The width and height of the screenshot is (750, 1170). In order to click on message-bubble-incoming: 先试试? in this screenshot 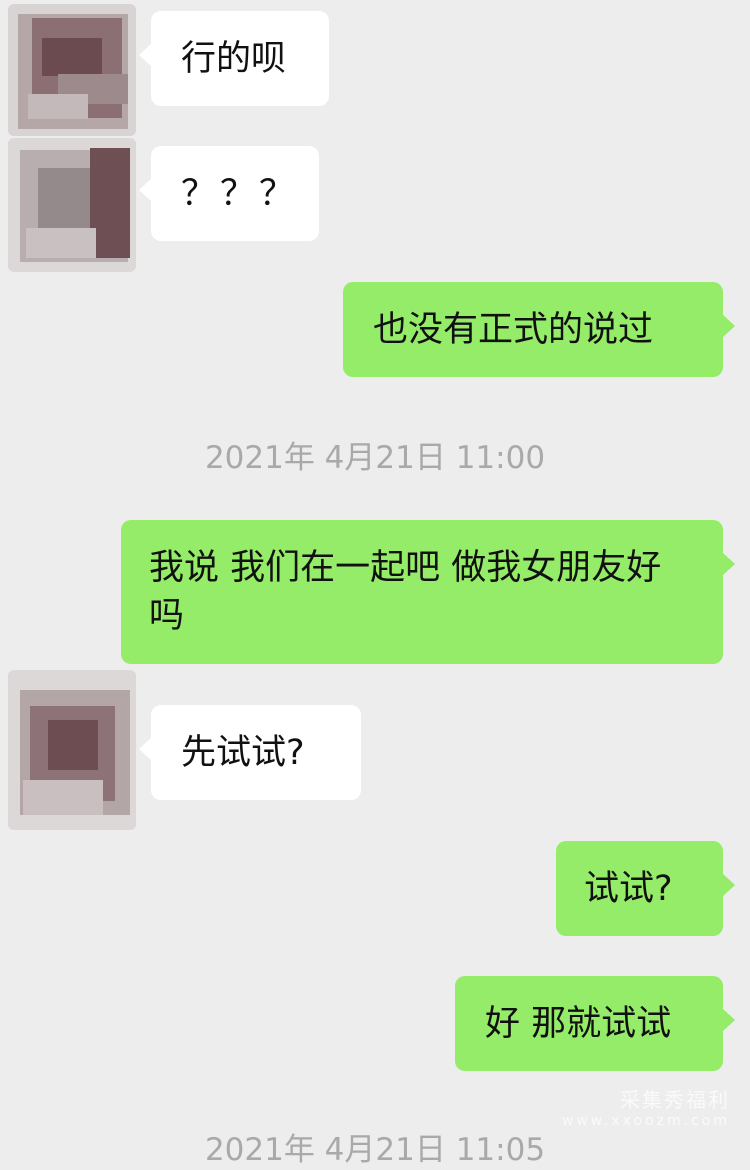, I will do `click(250, 752)`.